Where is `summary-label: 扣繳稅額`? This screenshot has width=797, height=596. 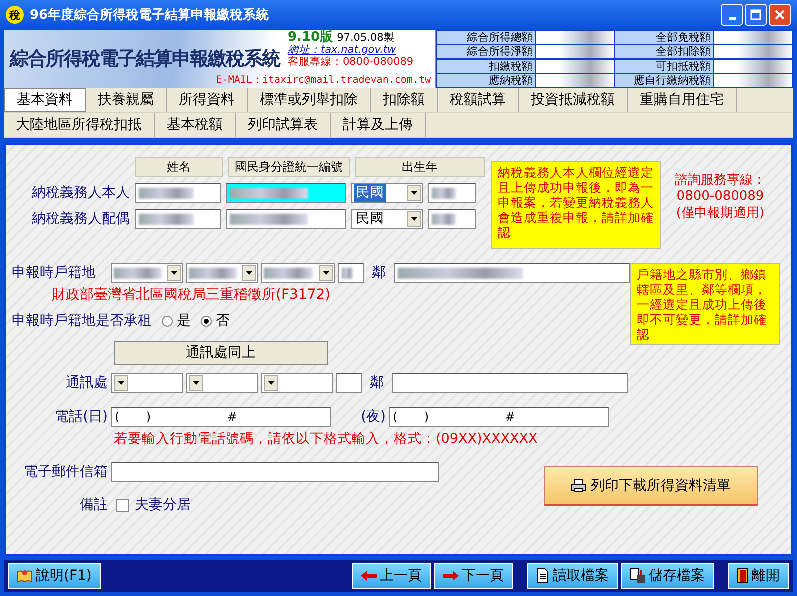
summary-label: 扣繳稅額 is located at coordinates (486, 66).